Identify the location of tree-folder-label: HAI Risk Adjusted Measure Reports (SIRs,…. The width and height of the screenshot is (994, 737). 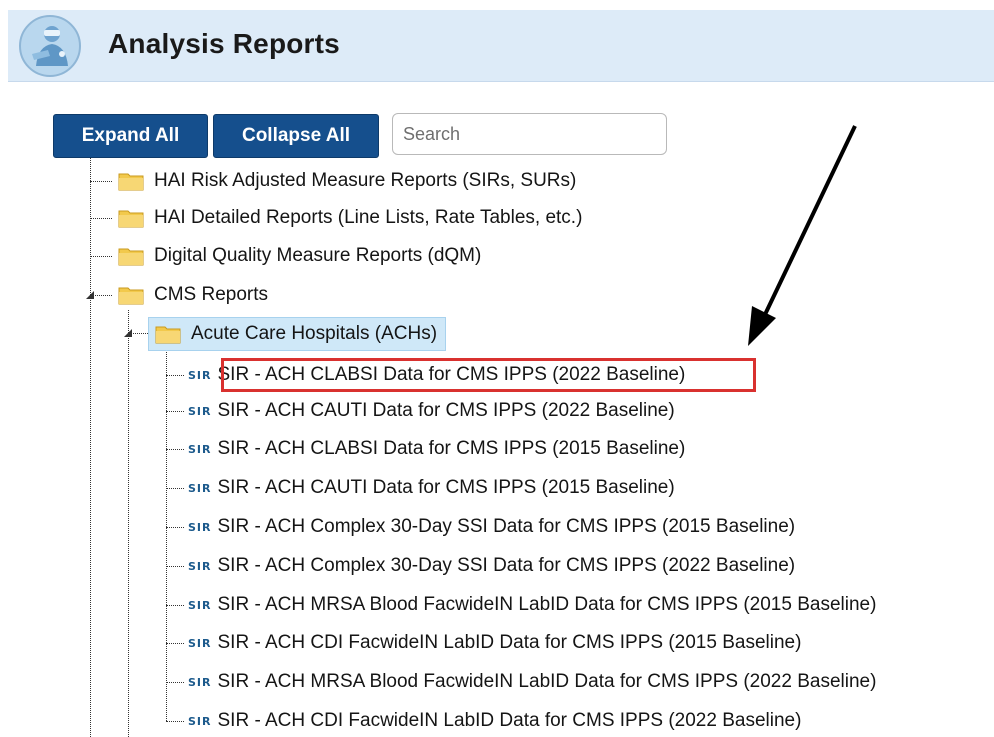
(365, 180).